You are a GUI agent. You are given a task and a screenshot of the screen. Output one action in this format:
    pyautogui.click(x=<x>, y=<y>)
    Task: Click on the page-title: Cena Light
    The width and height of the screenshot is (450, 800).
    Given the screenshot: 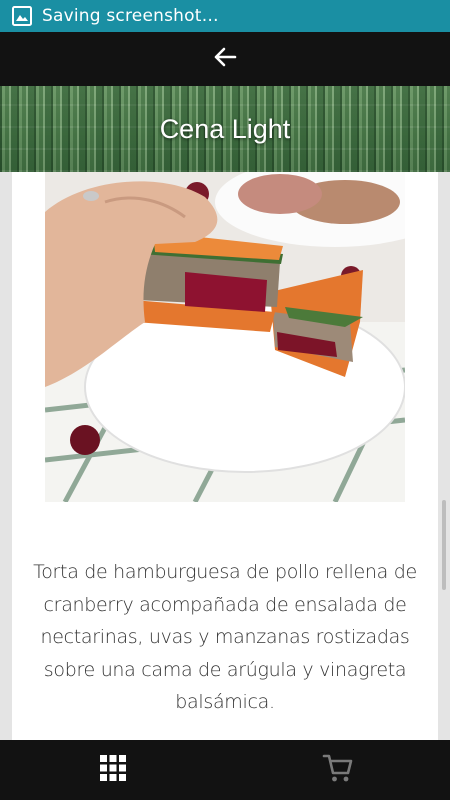 What is the action you would take?
    pyautogui.click(x=225, y=128)
    